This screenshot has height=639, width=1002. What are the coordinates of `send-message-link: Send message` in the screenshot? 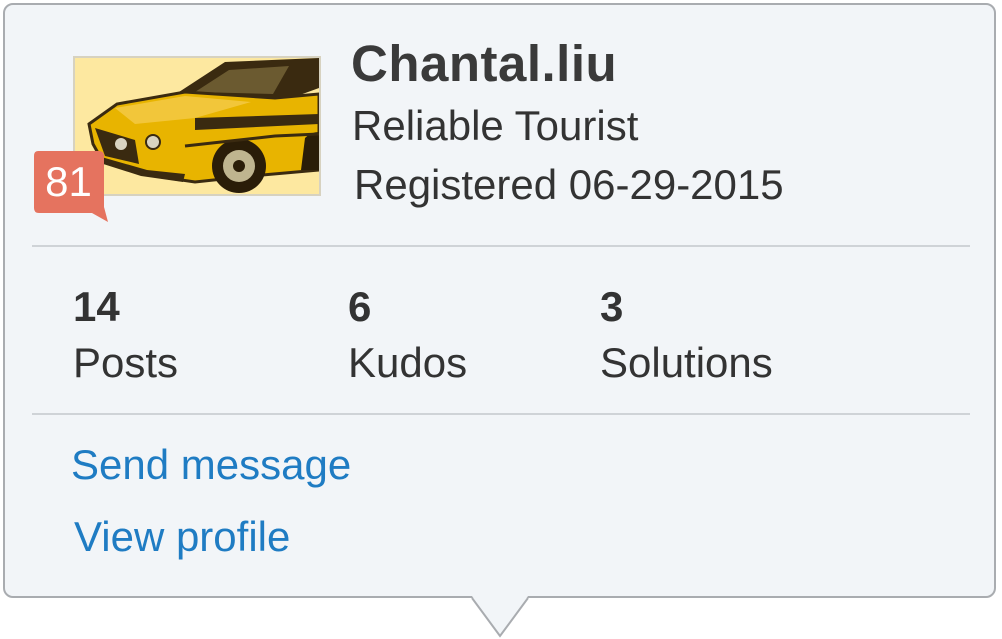 It's located at (211, 465).